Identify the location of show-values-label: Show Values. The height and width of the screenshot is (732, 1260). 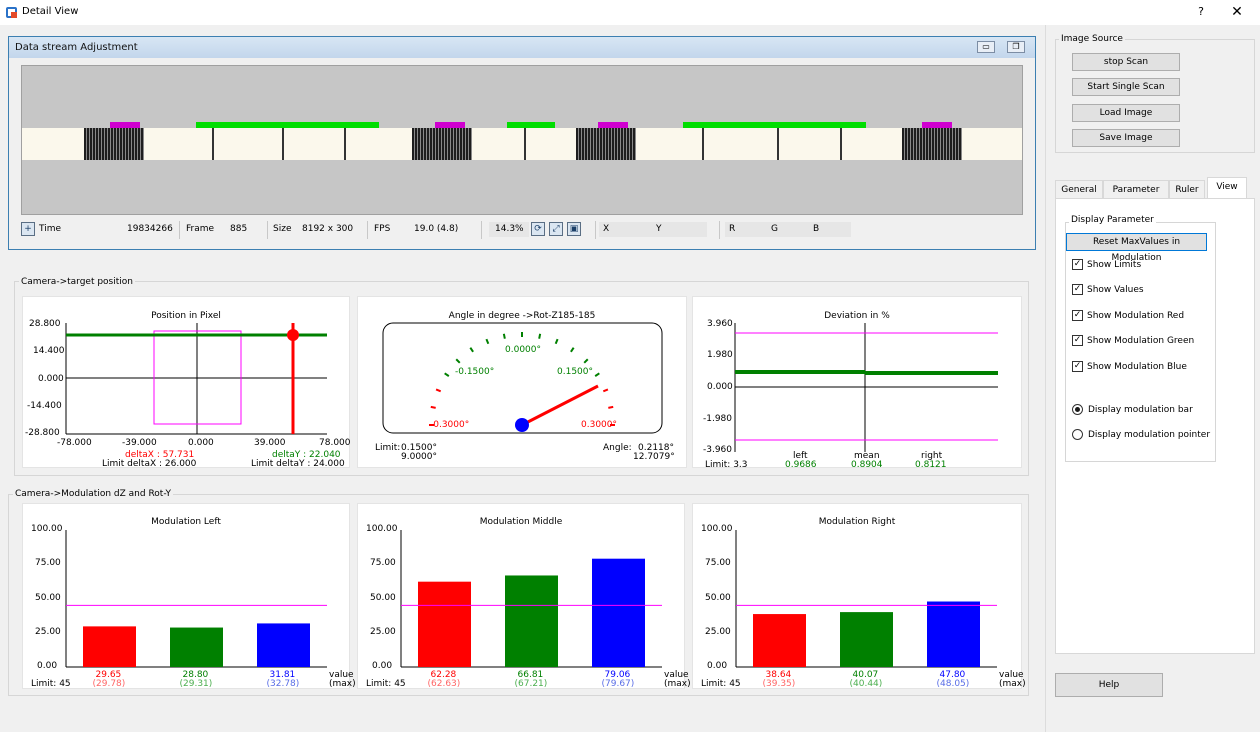
(1115, 290).